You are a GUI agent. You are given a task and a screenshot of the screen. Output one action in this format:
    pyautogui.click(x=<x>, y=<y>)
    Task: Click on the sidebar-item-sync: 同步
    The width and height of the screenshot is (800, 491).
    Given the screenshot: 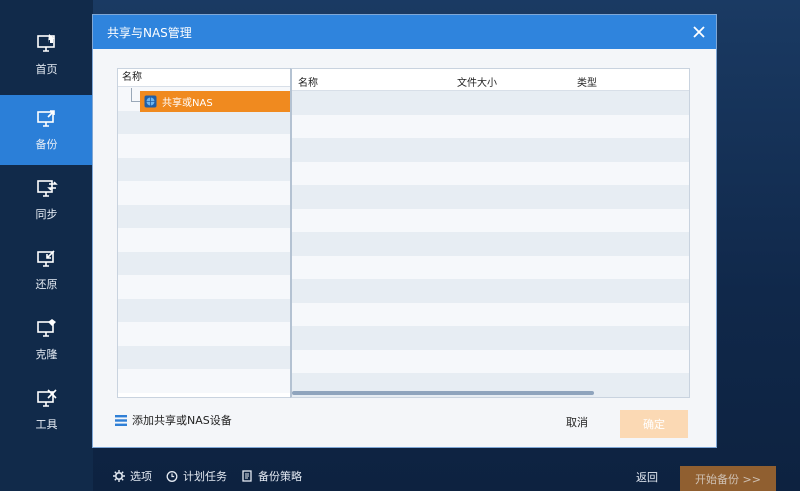 What is the action you would take?
    pyautogui.click(x=46, y=200)
    